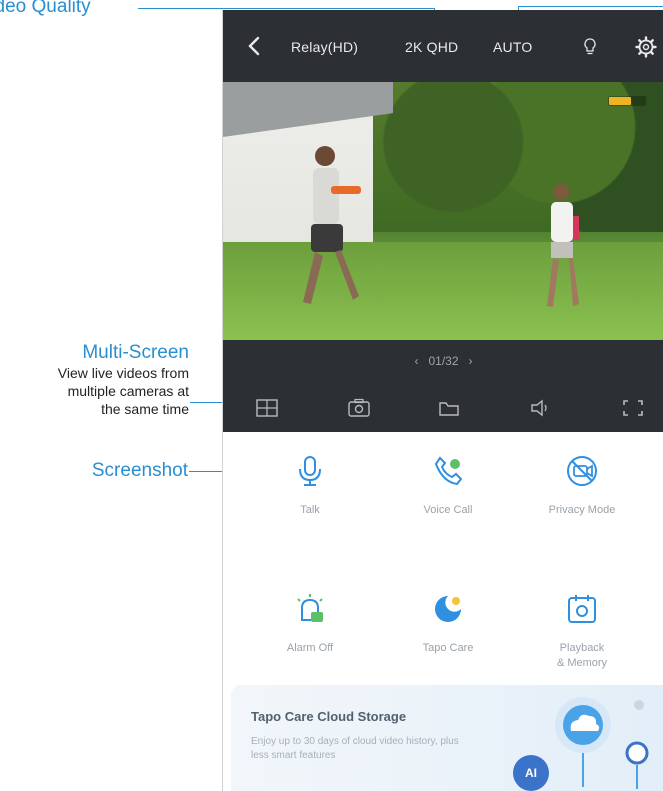 The height and width of the screenshot is (791, 663). I want to click on alarm-light-icon, so click(310, 608).